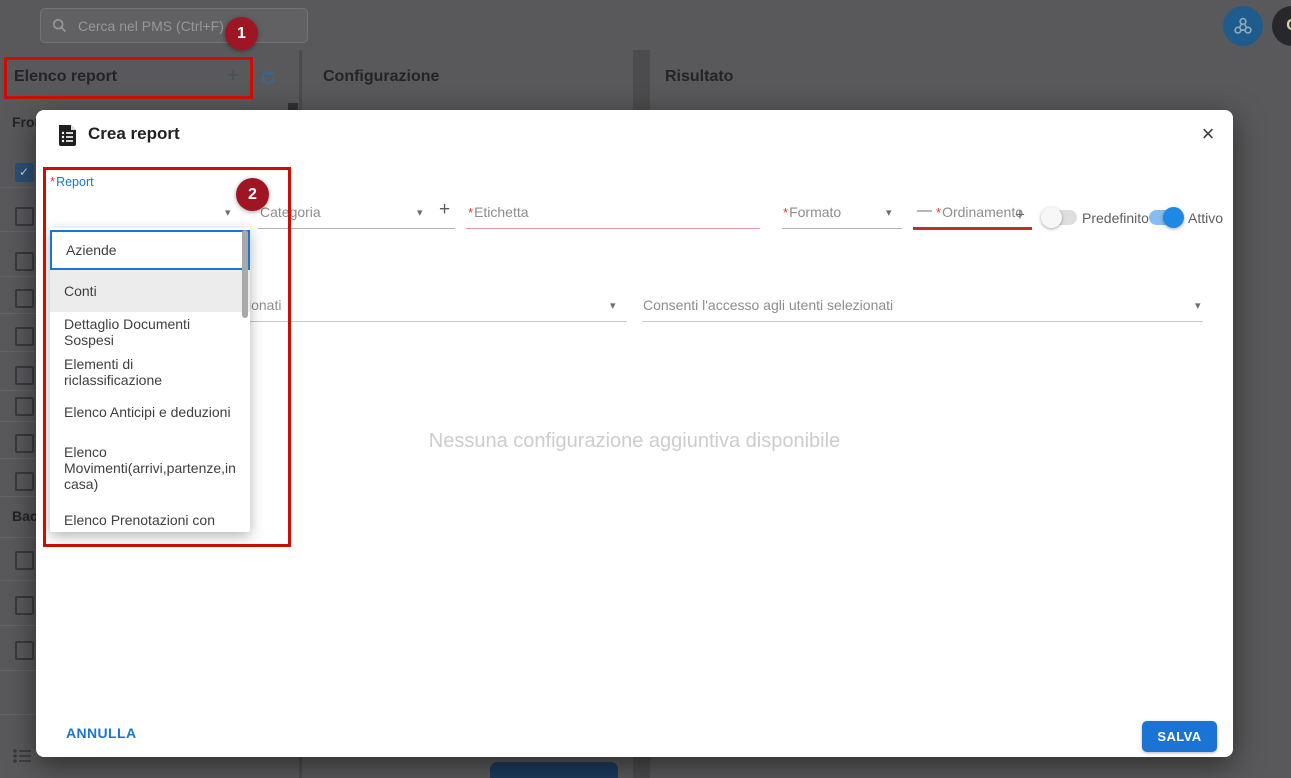  What do you see at coordinates (1179, 736) in the screenshot?
I see `save-button: SALVA` at bounding box center [1179, 736].